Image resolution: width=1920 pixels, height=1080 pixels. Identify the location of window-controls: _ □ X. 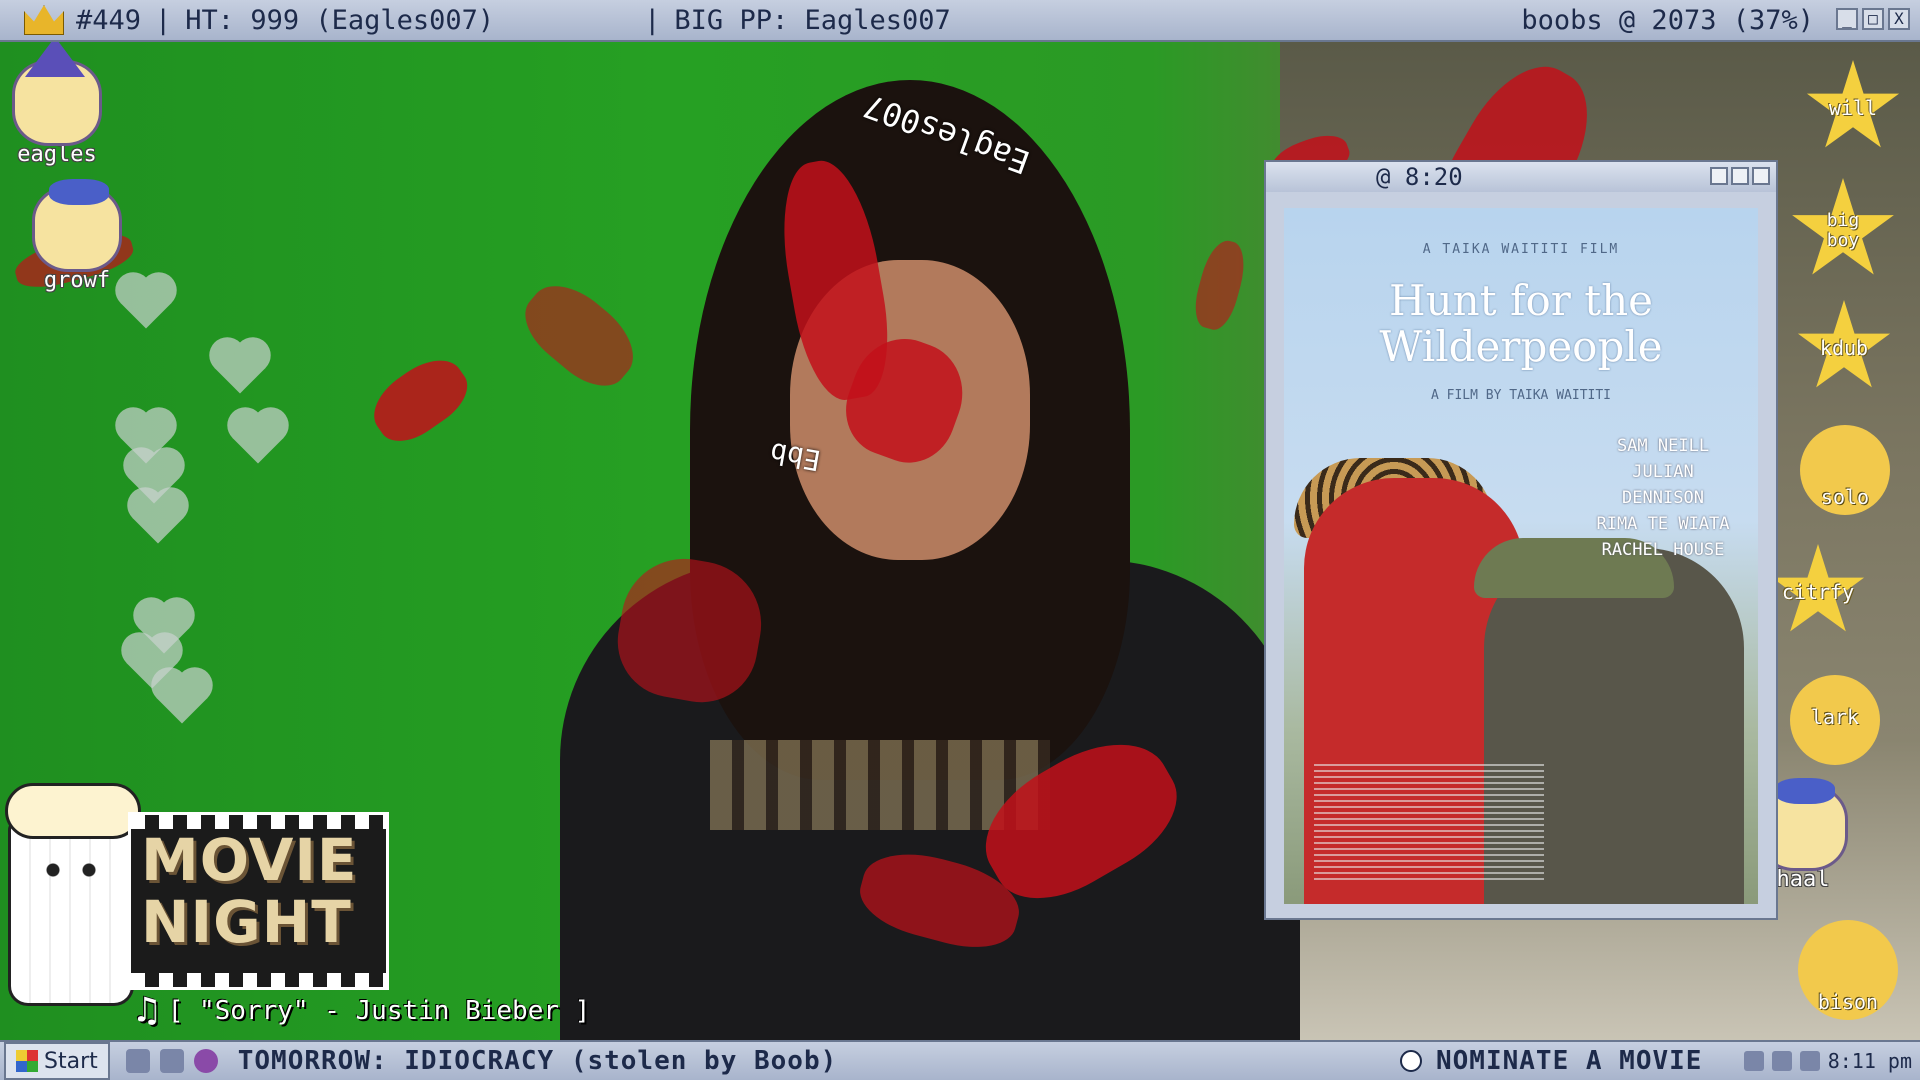
(1873, 19).